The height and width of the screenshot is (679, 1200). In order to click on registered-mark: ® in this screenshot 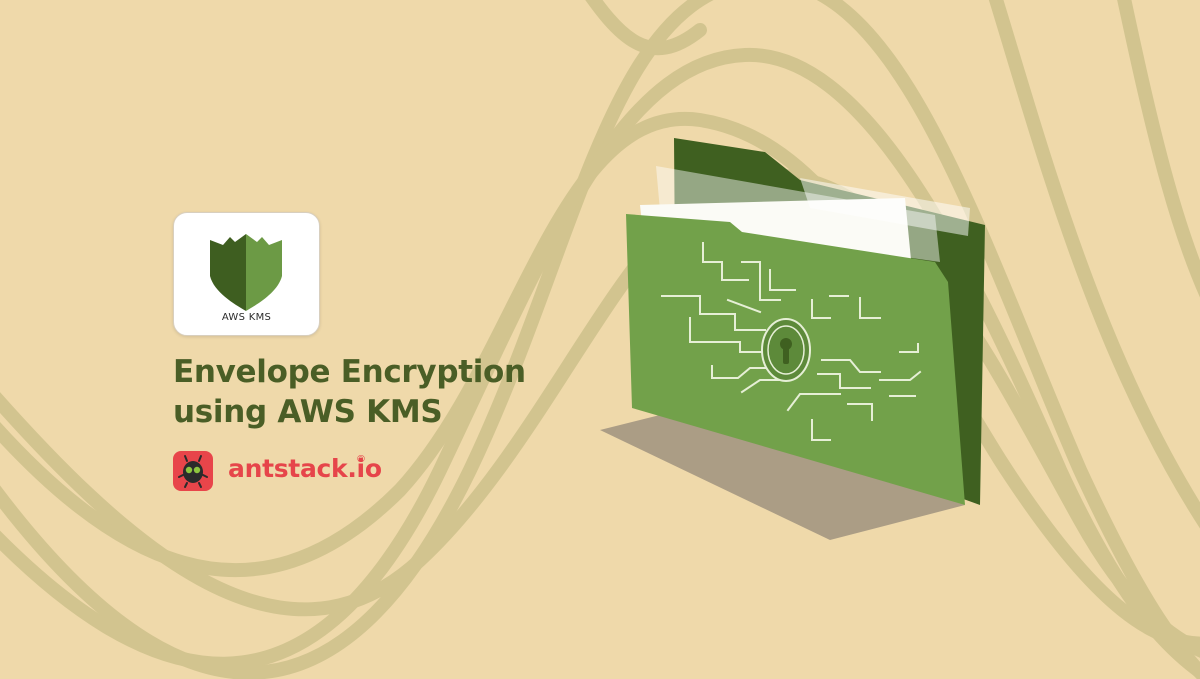, I will do `click(361, 459)`.